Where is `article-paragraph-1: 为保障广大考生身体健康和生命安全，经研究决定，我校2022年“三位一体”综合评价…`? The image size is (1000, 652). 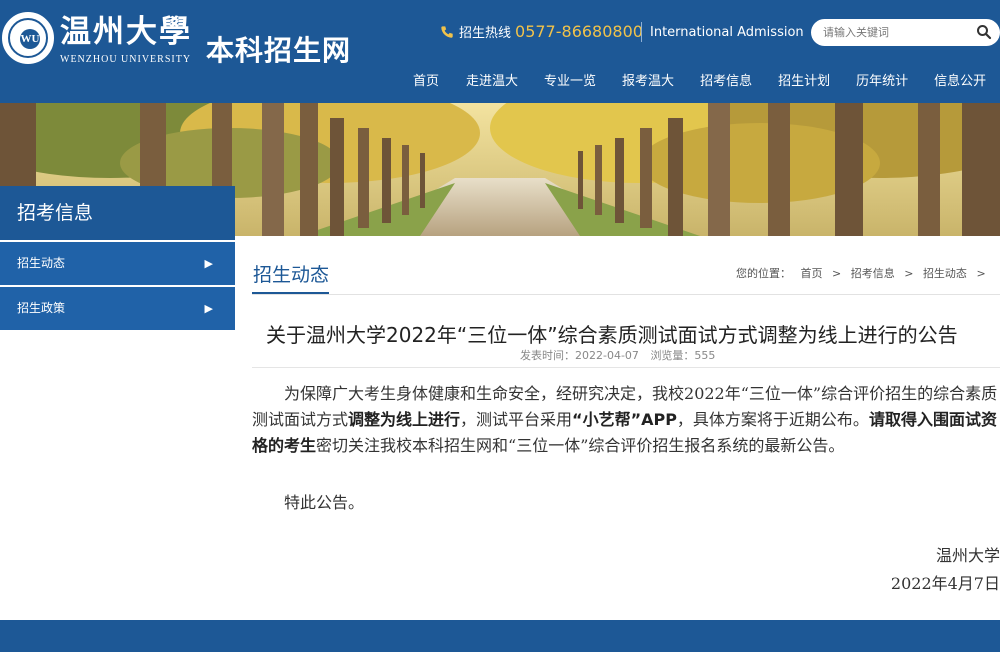 article-paragraph-1: 为保障广大考生身体健康和生命安全，经研究决定，我校2022年“三位一体”综合评价… is located at coordinates (625, 419).